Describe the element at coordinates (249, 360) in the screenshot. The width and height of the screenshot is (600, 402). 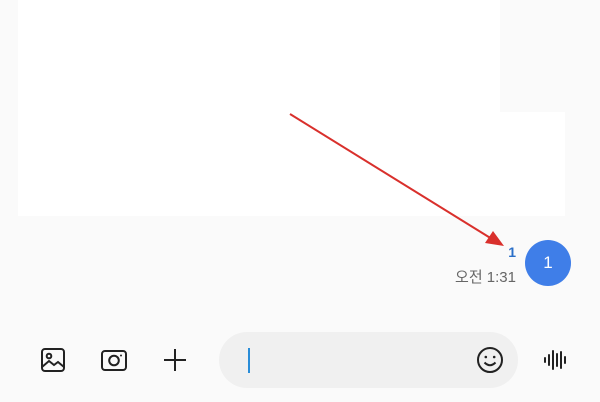
I see `text-caret` at that location.